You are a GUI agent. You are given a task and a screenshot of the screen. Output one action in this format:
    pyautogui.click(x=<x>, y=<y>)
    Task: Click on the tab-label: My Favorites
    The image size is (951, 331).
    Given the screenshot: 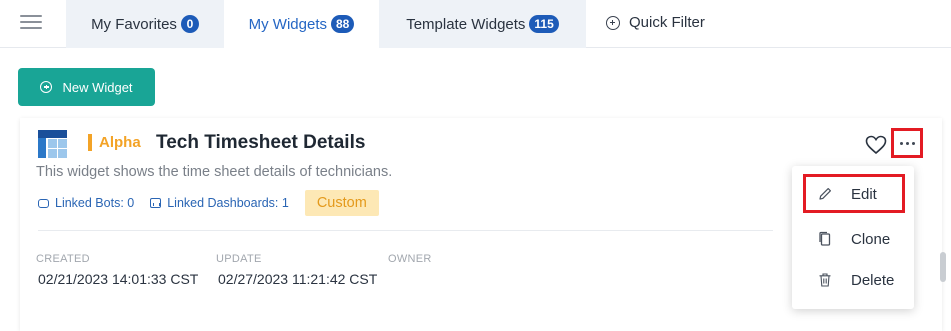 What is the action you would take?
    pyautogui.click(x=134, y=24)
    